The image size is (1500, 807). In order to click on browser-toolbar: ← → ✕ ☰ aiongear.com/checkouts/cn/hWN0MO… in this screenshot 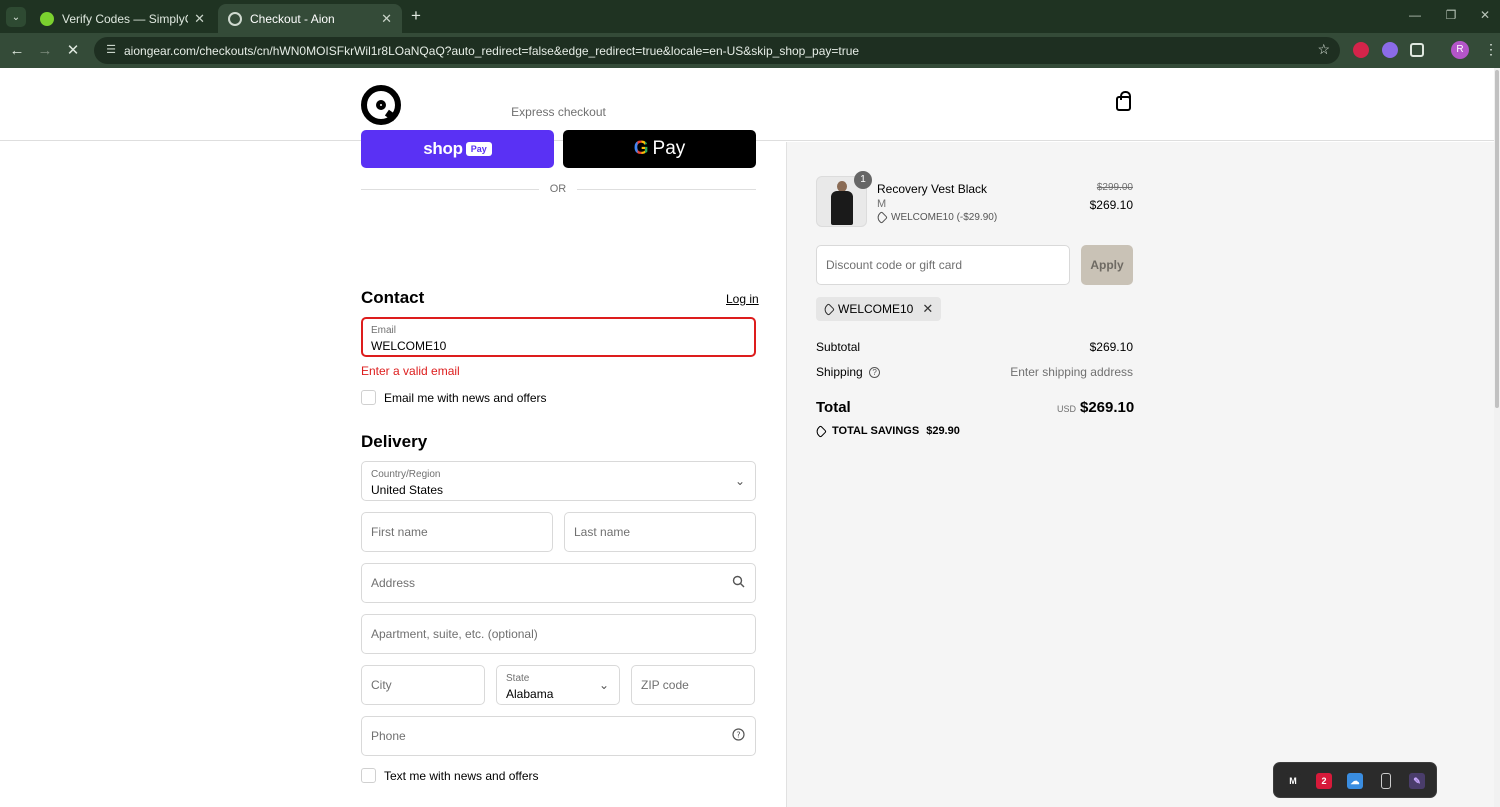, I will do `click(750, 50)`.